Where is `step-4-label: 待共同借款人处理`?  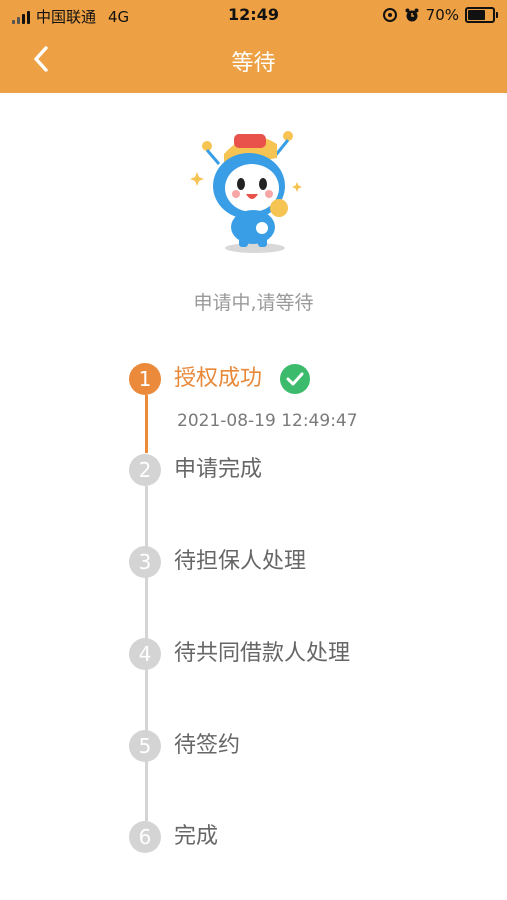
step-4-label: 待共同借款人处理 is located at coordinates (262, 653).